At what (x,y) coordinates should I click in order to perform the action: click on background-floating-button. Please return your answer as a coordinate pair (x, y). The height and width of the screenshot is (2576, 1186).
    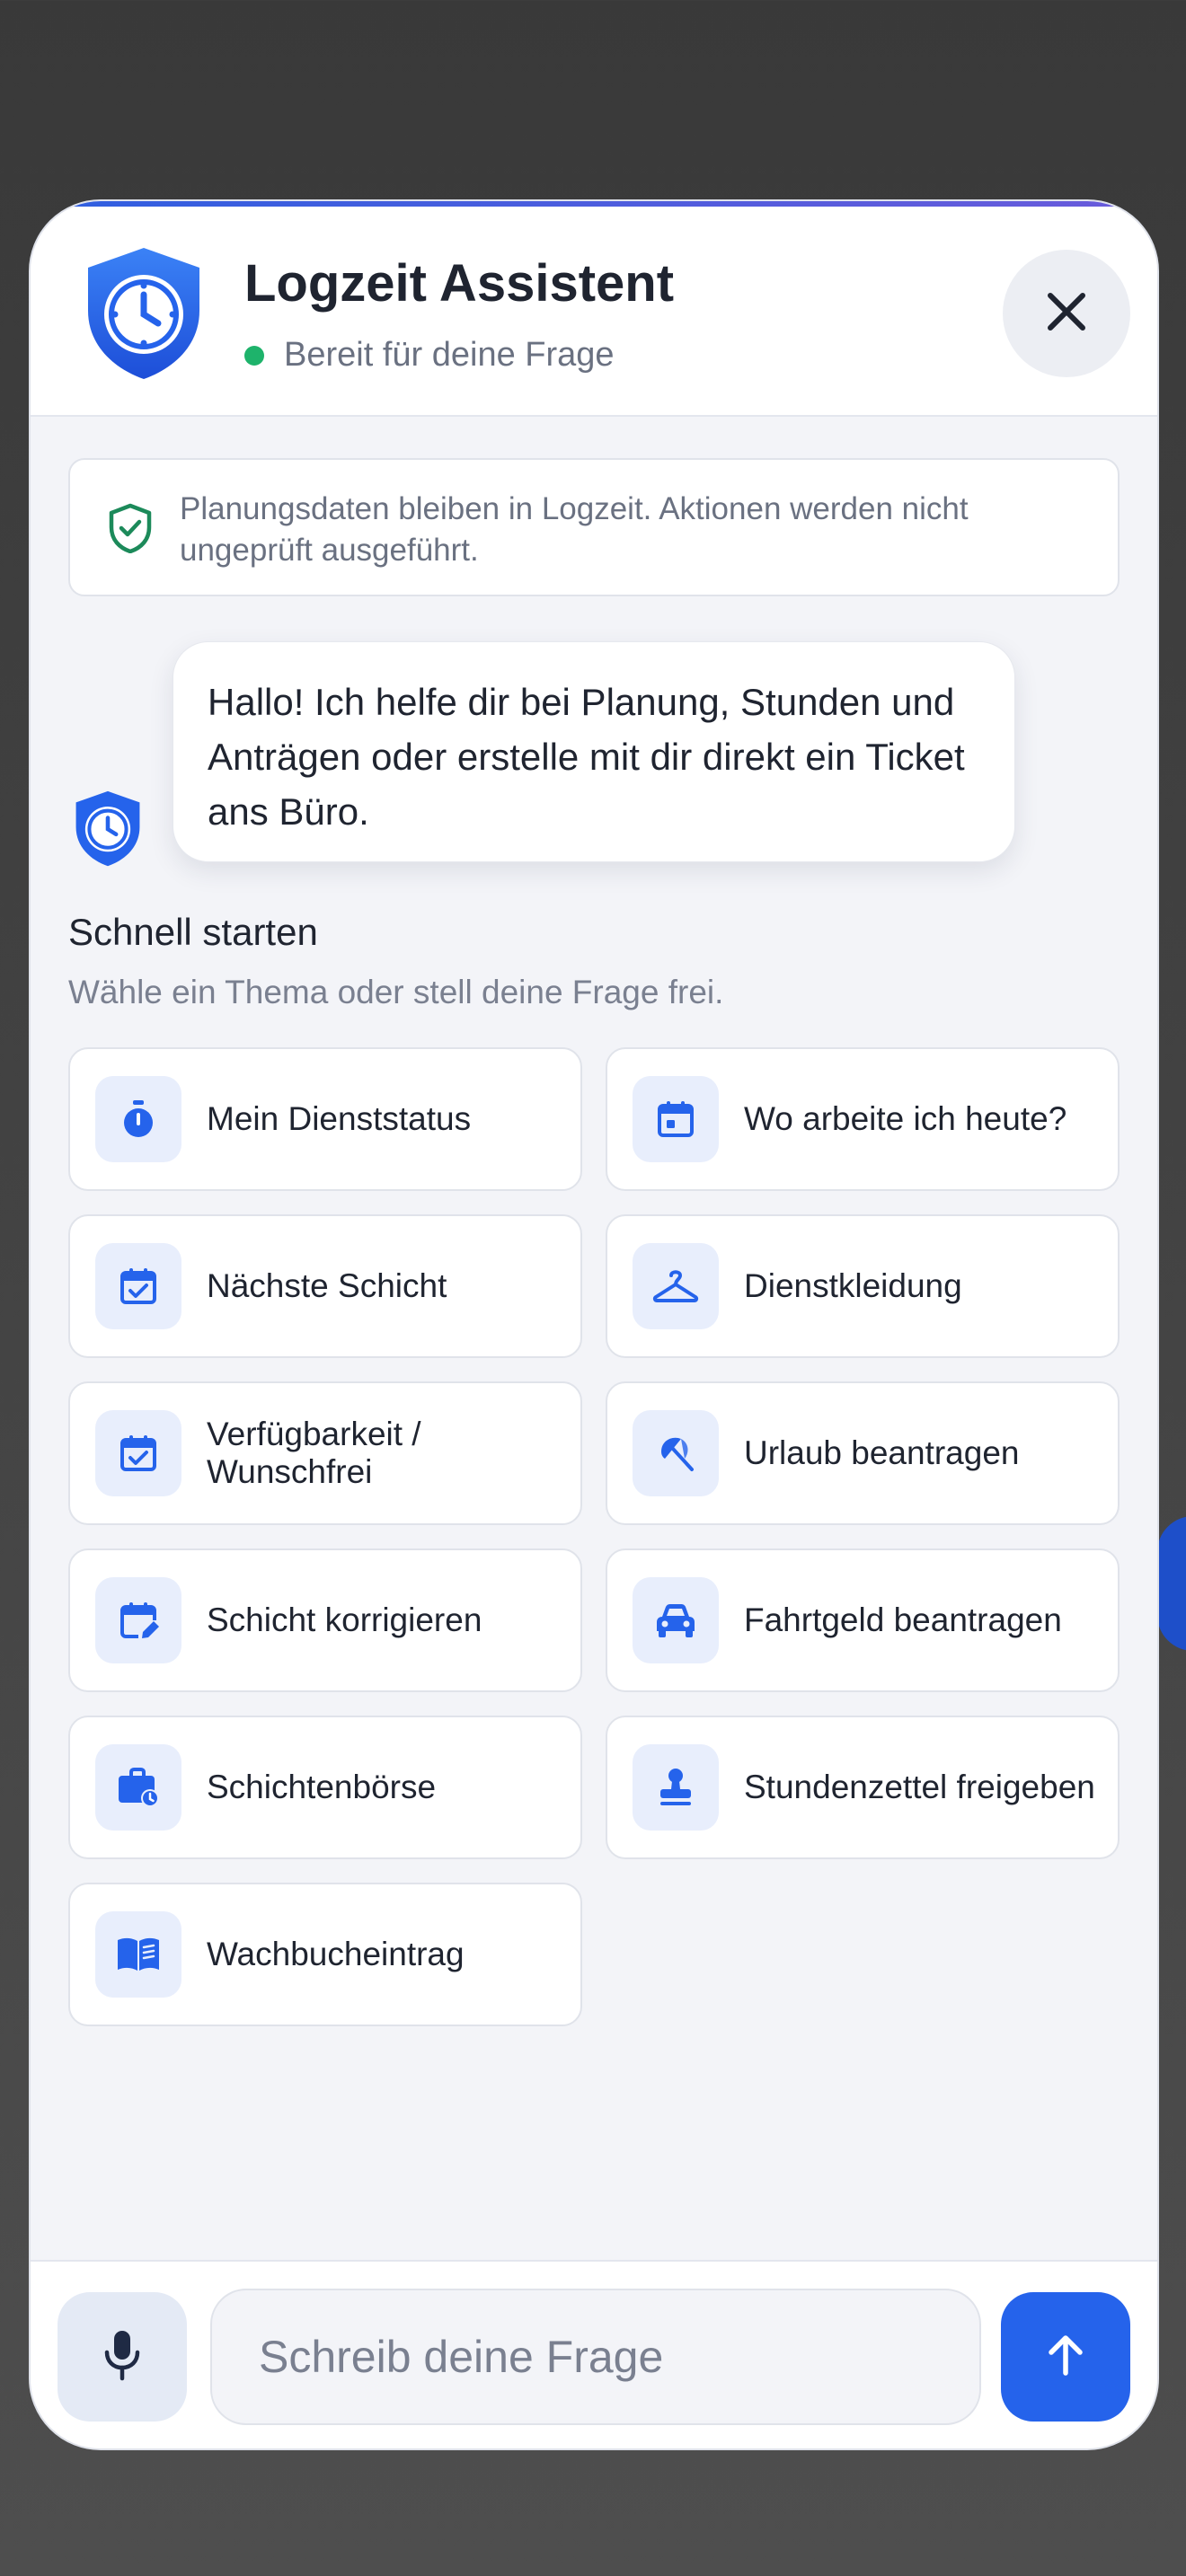
    Looking at the image, I should click on (1171, 1583).